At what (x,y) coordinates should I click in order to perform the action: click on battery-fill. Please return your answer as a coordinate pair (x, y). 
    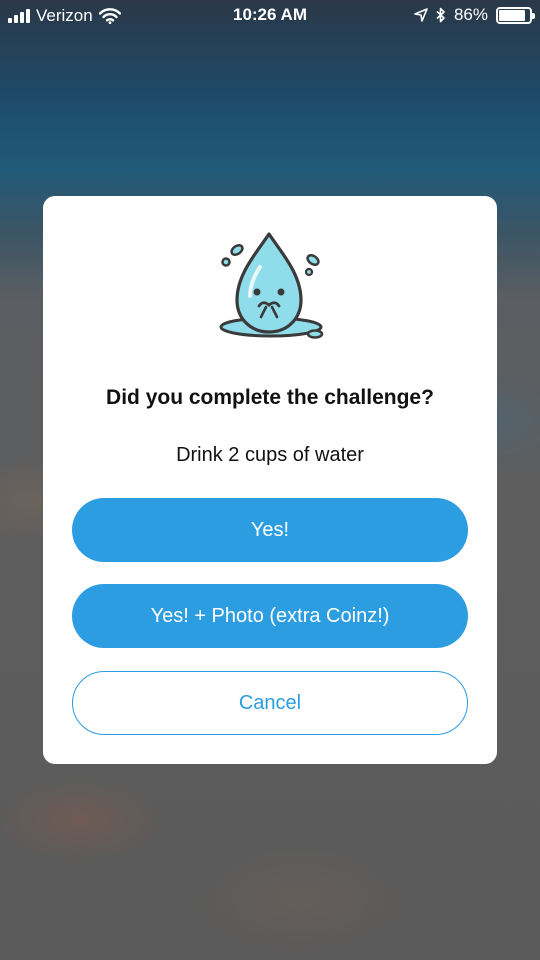
    Looking at the image, I should click on (512, 15).